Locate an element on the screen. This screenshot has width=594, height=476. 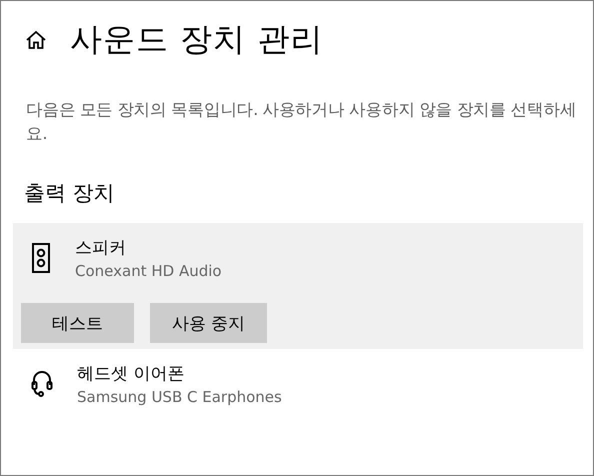
page-title: 사운드 장치 관리 is located at coordinates (197, 39).